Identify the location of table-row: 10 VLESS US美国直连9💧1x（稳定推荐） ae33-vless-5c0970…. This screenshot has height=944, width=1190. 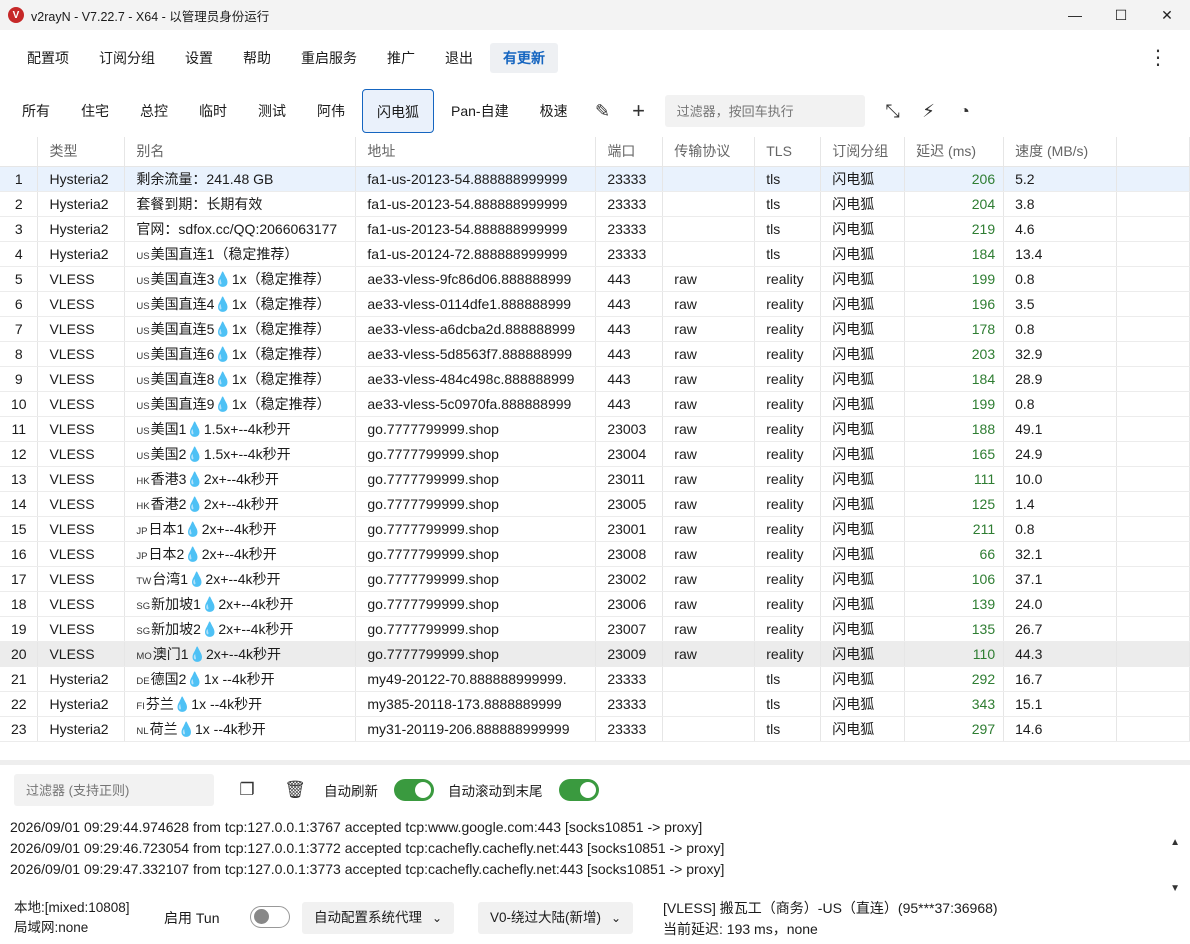
(595, 404).